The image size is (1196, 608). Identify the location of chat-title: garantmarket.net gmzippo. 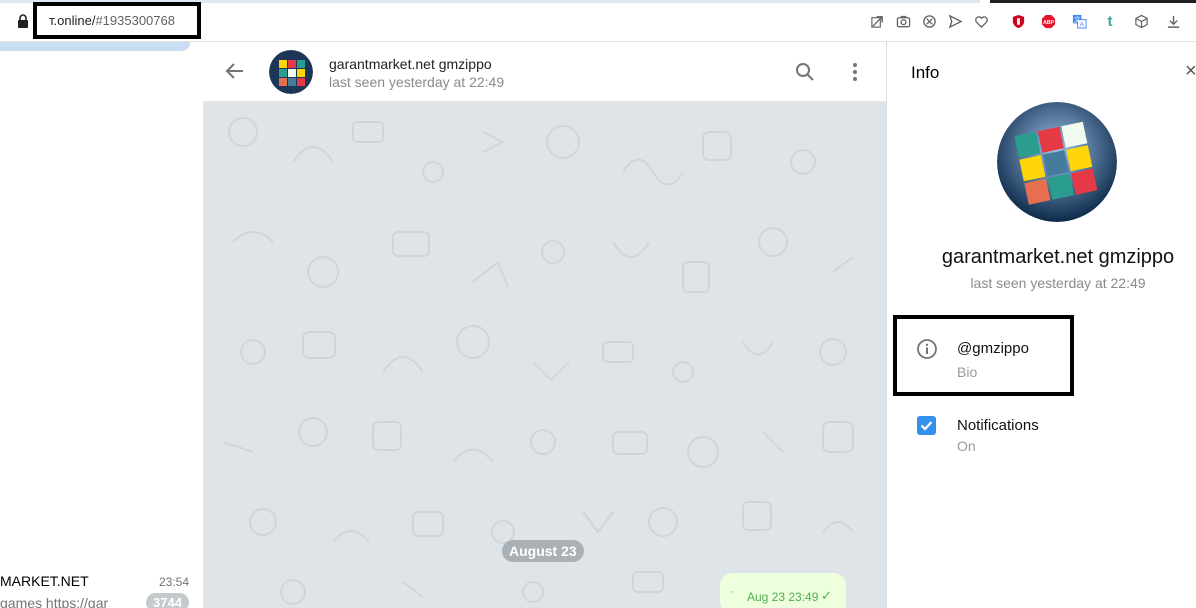
(410, 64).